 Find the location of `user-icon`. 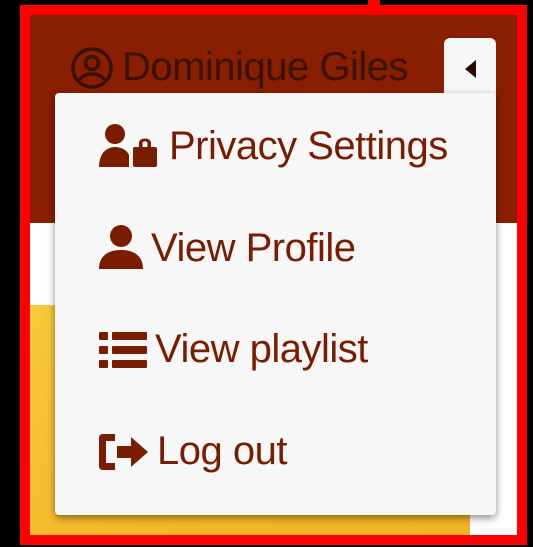

user-icon is located at coordinates (121, 247).